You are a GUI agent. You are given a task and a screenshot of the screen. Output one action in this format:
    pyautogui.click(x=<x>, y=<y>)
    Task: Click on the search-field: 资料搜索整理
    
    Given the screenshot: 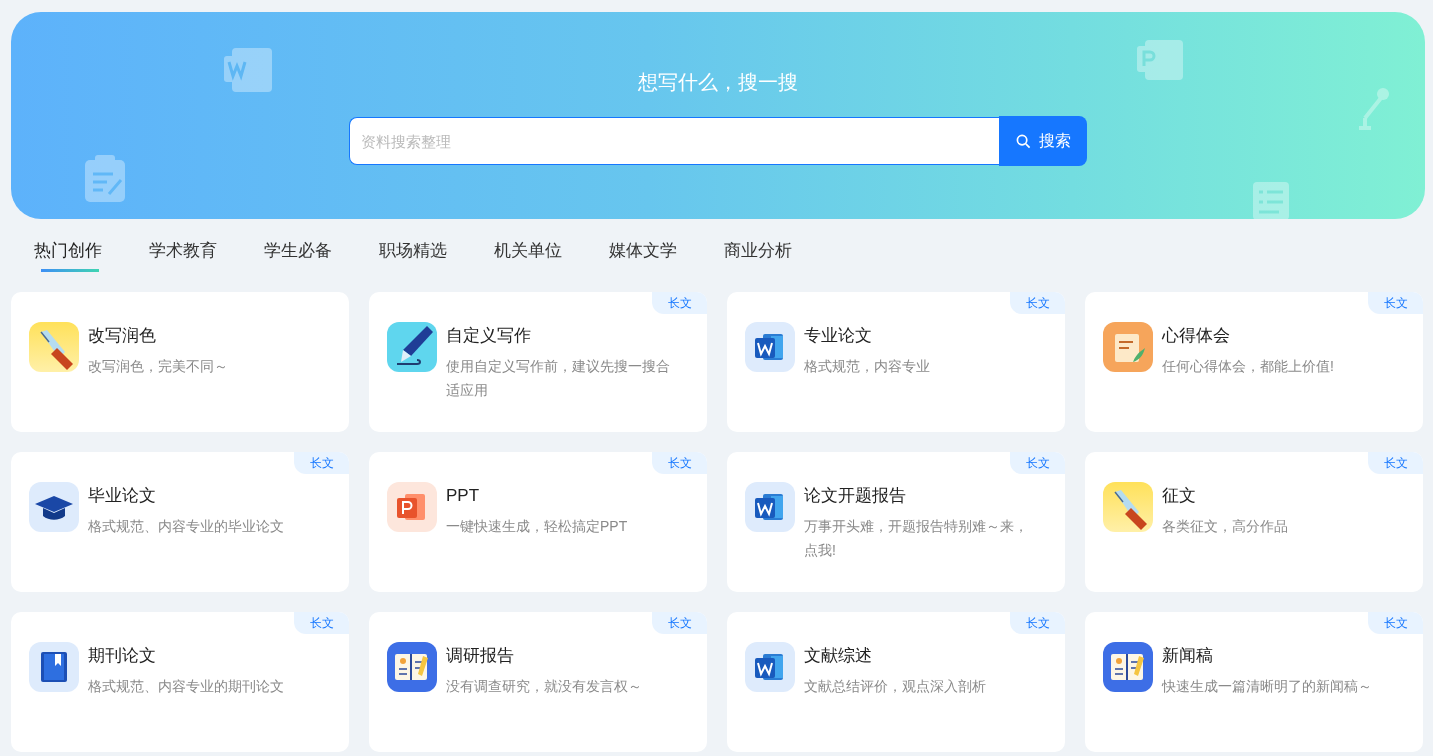 What is the action you would take?
    pyautogui.click(x=674, y=141)
    